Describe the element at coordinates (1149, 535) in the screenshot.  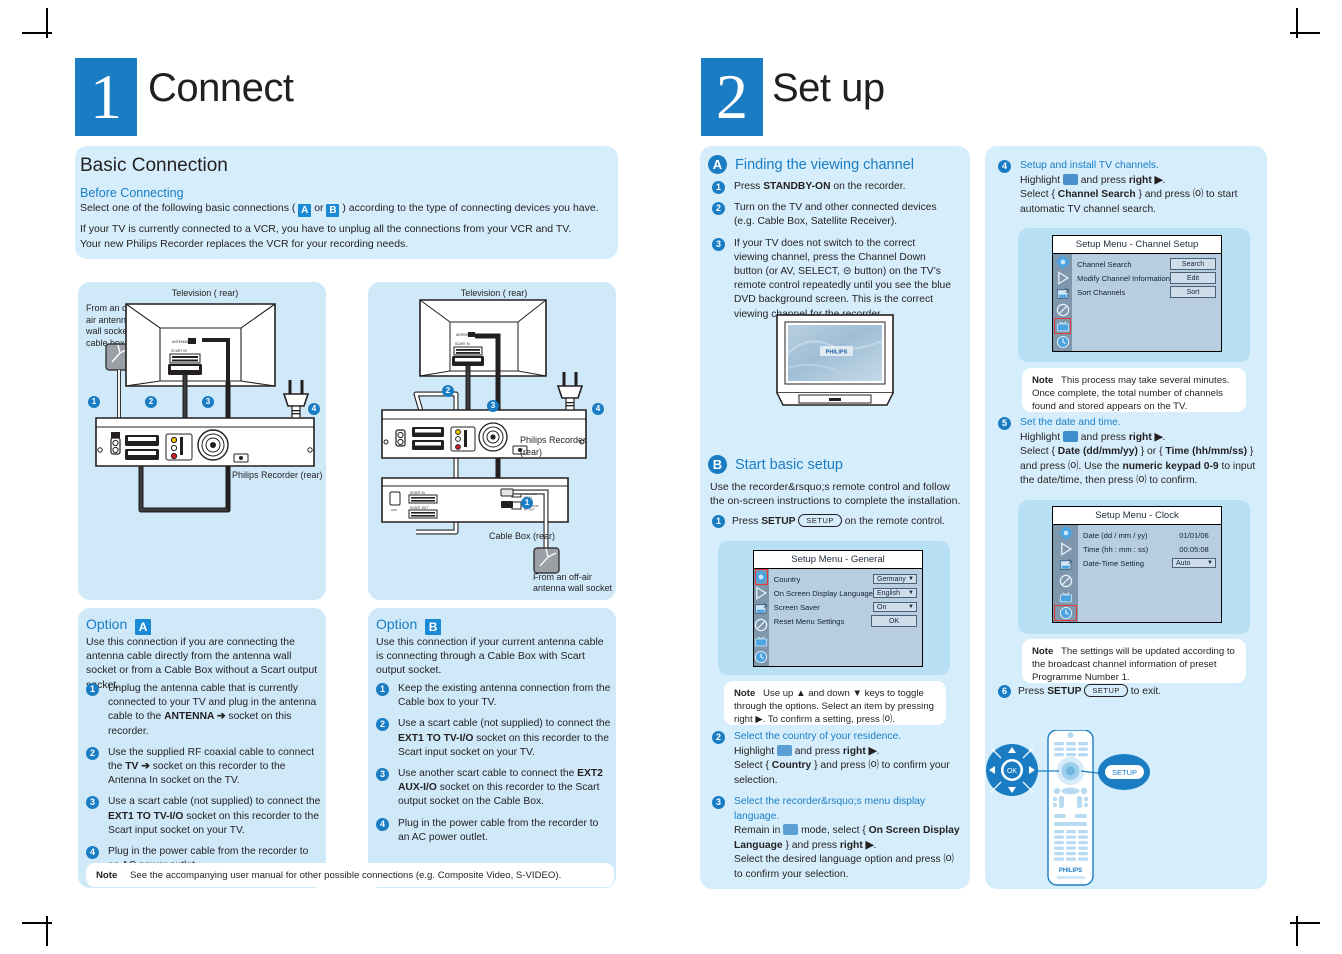
I see `menu-row: Date (dd / mm / yy) 01/01/06` at that location.